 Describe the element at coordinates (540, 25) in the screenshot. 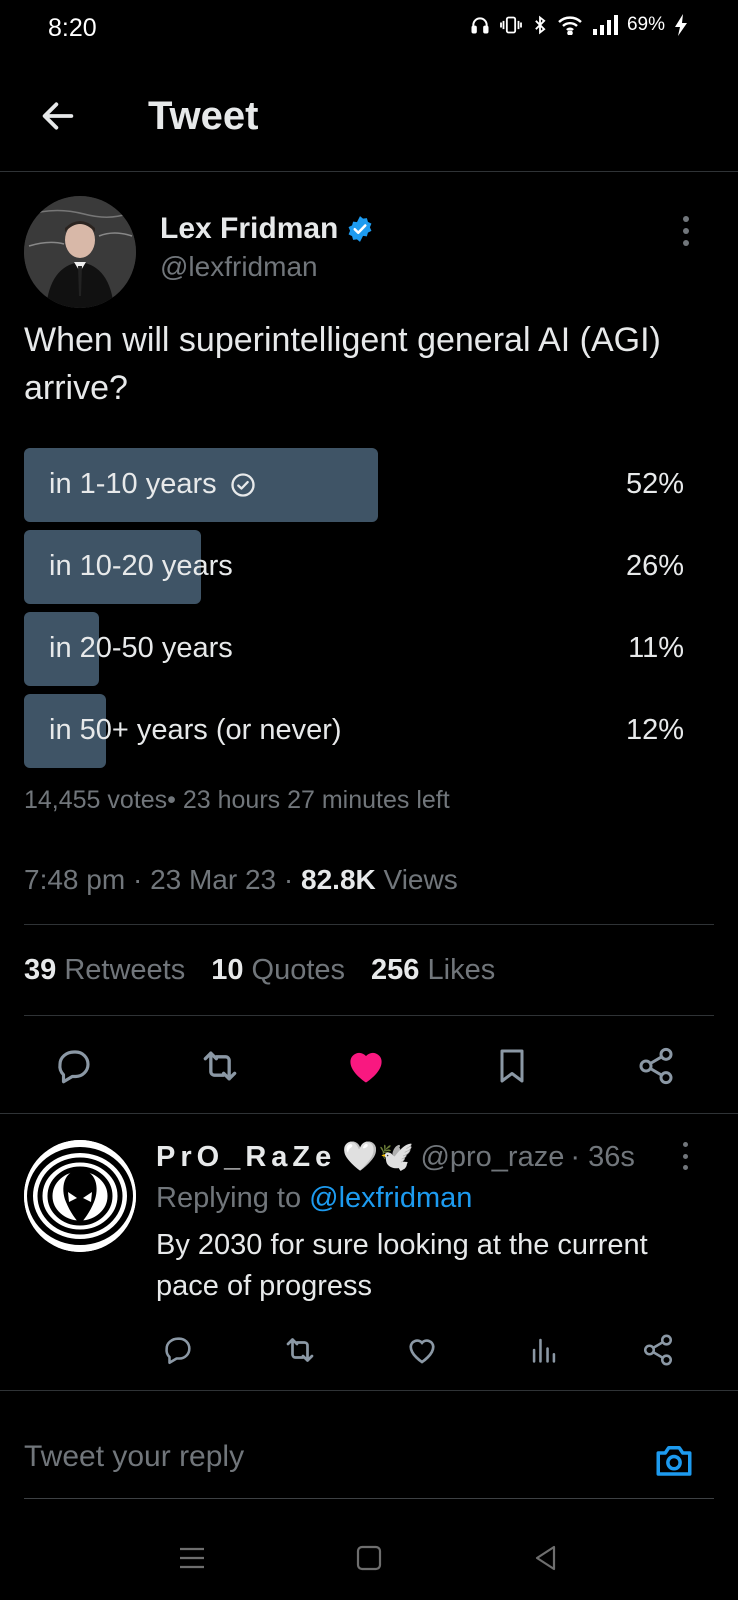

I see `bluetooth-icon` at that location.